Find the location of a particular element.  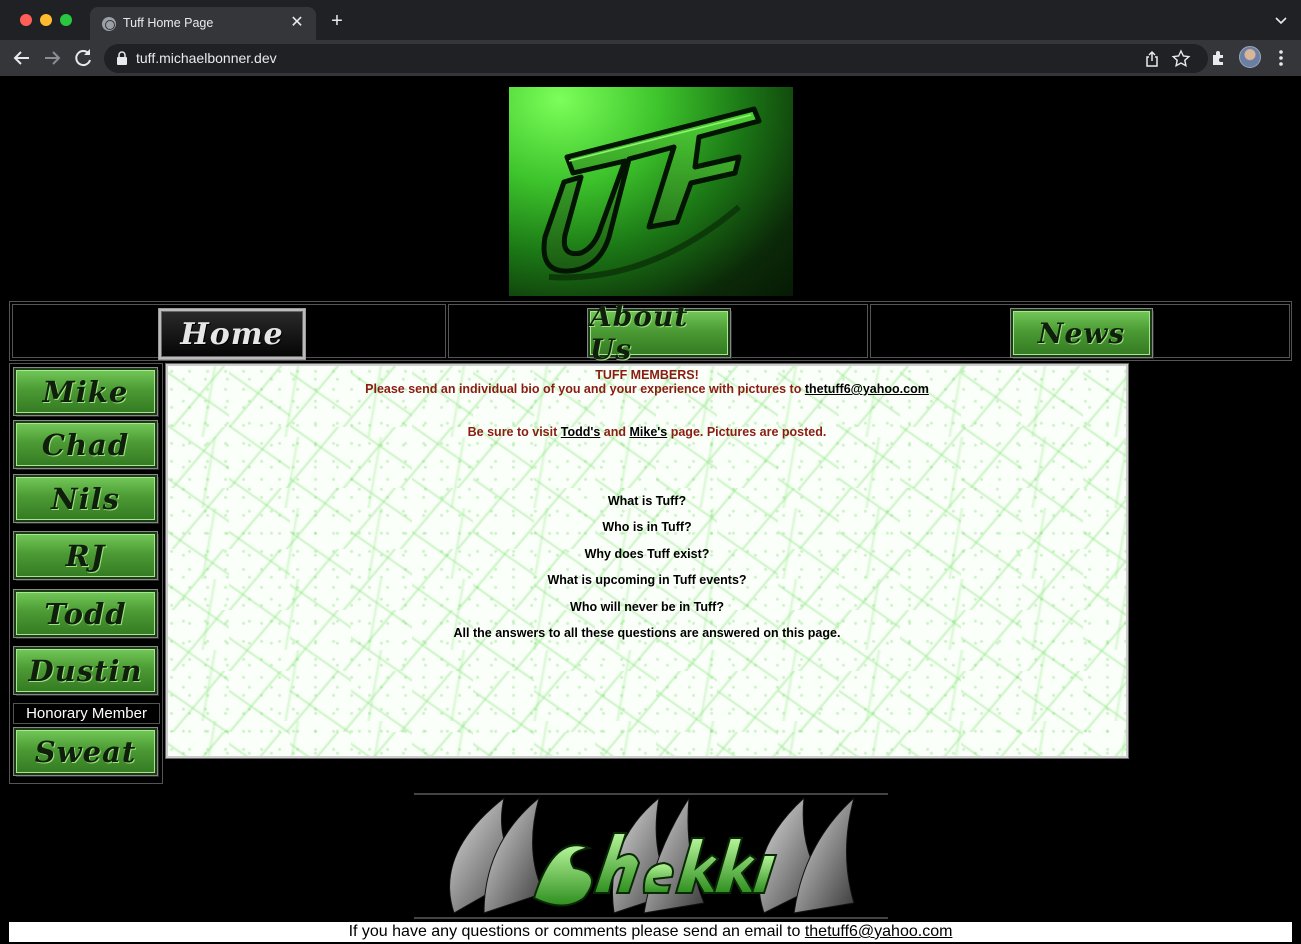

nav-cell-about: About Us is located at coordinates (658, 333).